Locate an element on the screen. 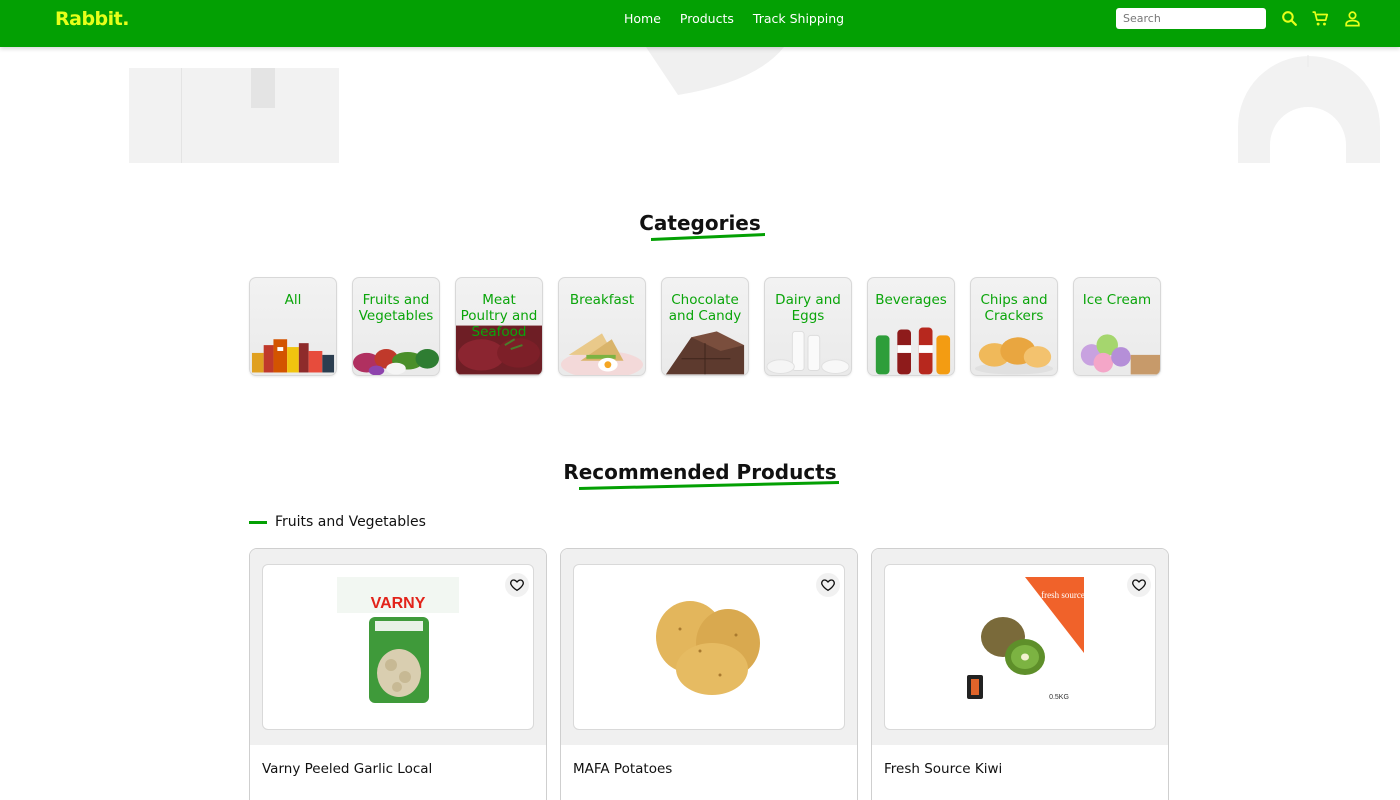 The width and height of the screenshot is (1400, 800). category-dairy-and-eggs: Dairy and Eggs is located at coordinates (808, 326).